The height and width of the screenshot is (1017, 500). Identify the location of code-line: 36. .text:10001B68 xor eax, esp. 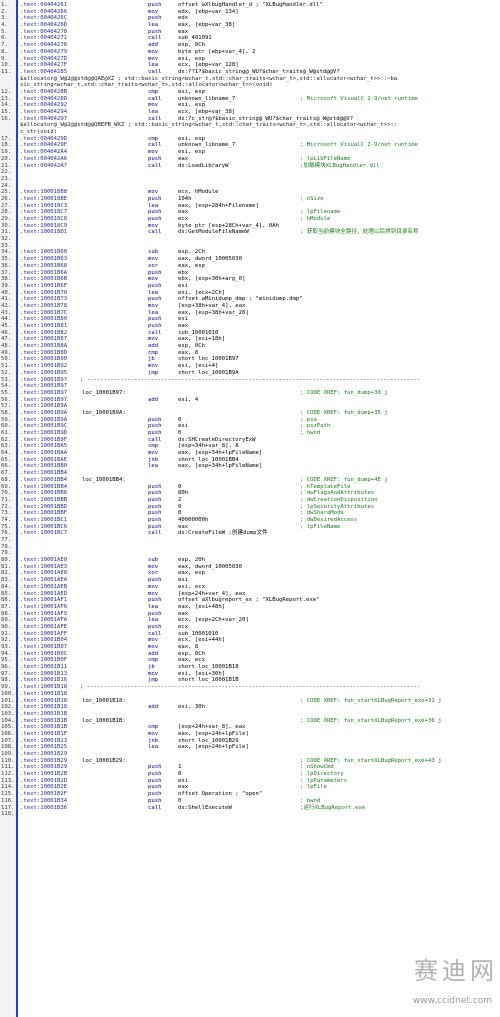
(250, 266).